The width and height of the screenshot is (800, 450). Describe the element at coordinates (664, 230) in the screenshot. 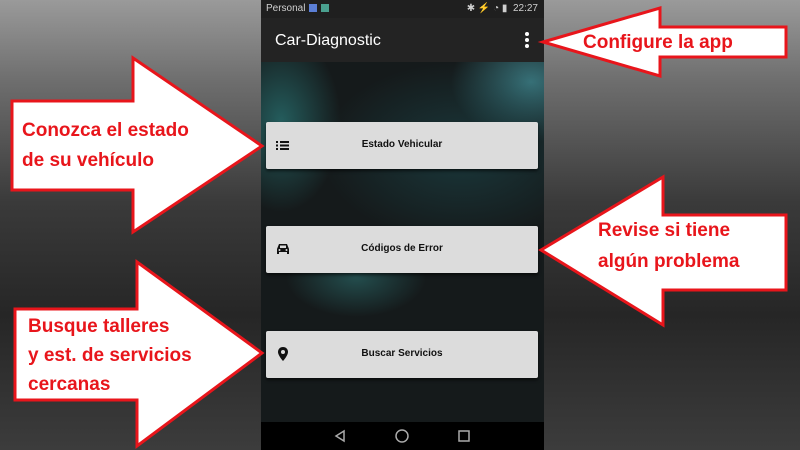

I see `annotation-errores-line1: Revise si tiene` at that location.